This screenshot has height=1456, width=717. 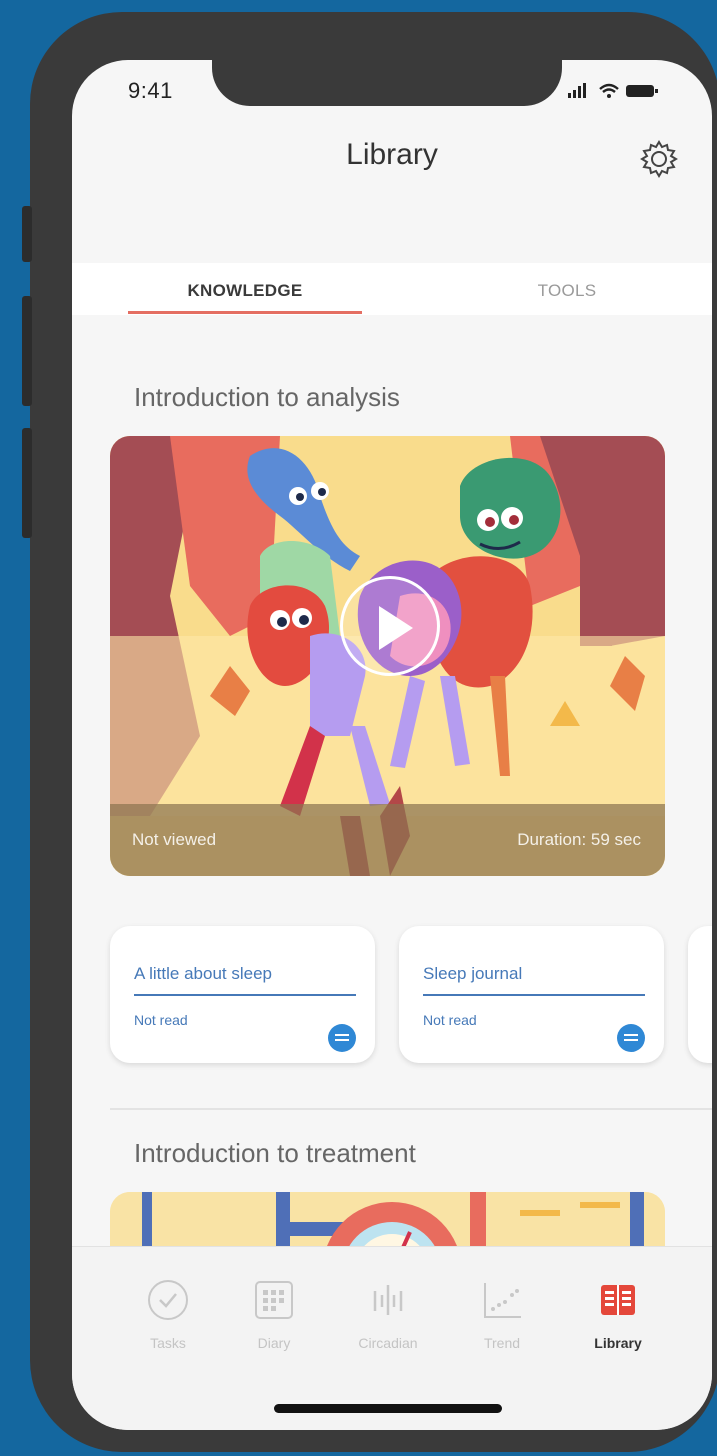 I want to click on article-card: Sleep journal Not read, so click(x=531, y=994).